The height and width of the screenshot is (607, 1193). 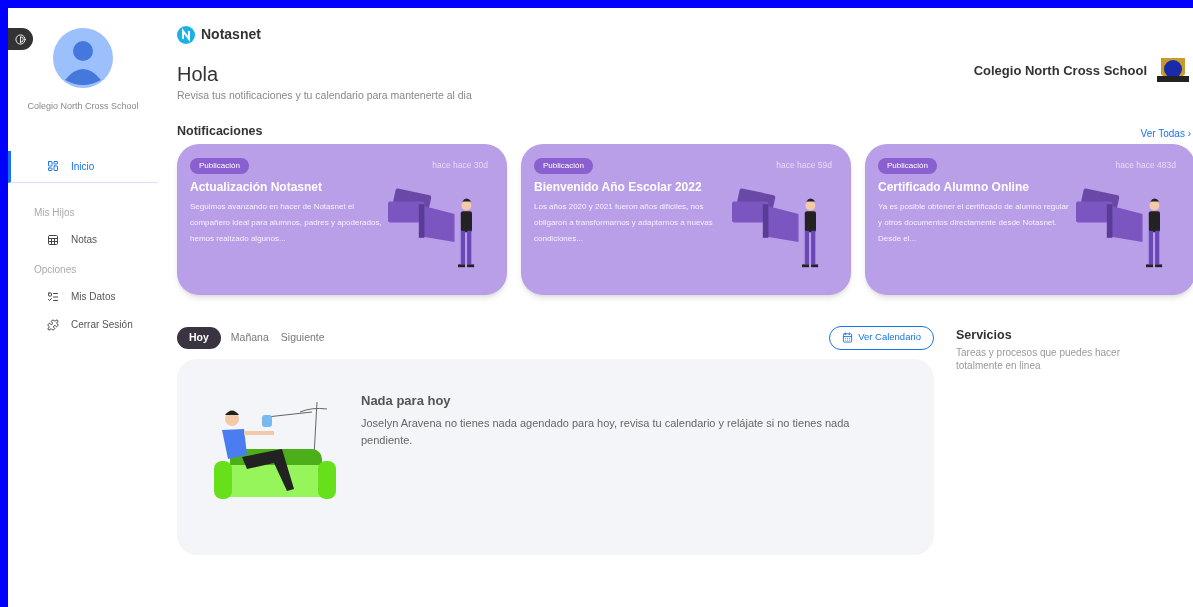 I want to click on day-tab: Hoy, so click(x=199, y=337).